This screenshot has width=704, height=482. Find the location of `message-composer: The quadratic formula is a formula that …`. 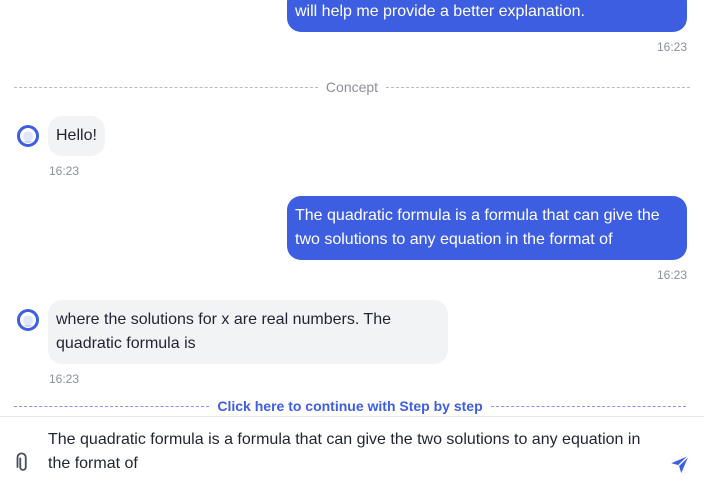

message-composer: The quadratic formula is a formula that … is located at coordinates (352, 449).